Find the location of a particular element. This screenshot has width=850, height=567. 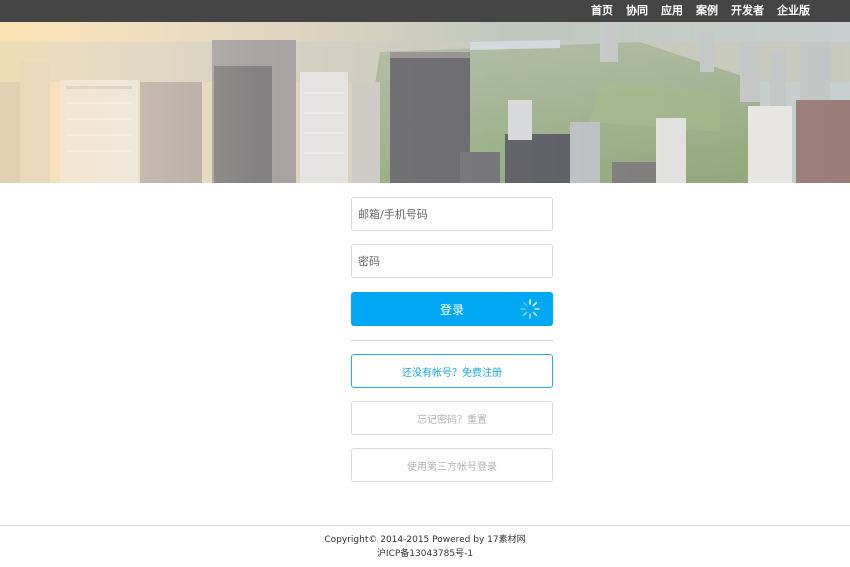

login-button-label: 登录 is located at coordinates (451, 309).